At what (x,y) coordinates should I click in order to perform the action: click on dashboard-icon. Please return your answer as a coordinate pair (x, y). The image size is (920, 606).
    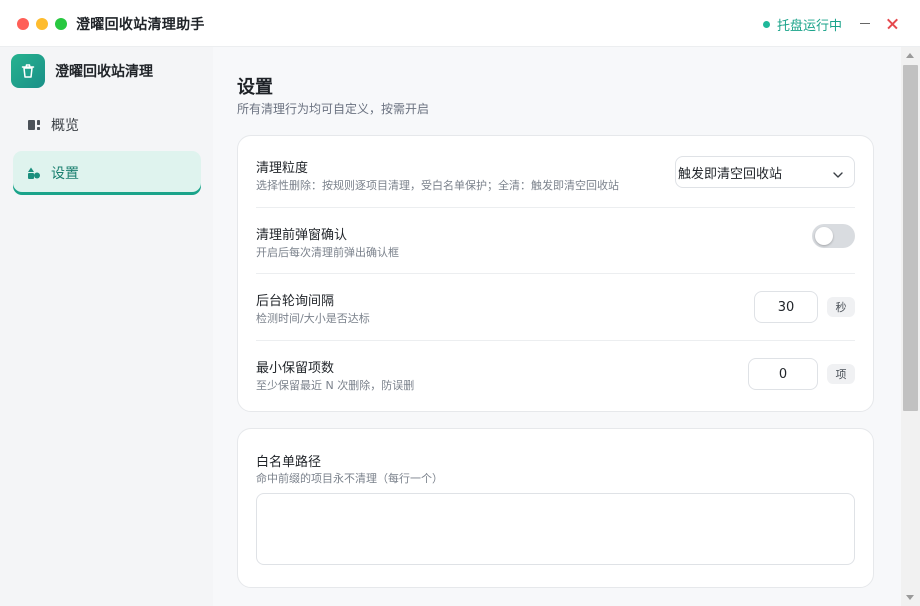
    Looking at the image, I should click on (34, 125).